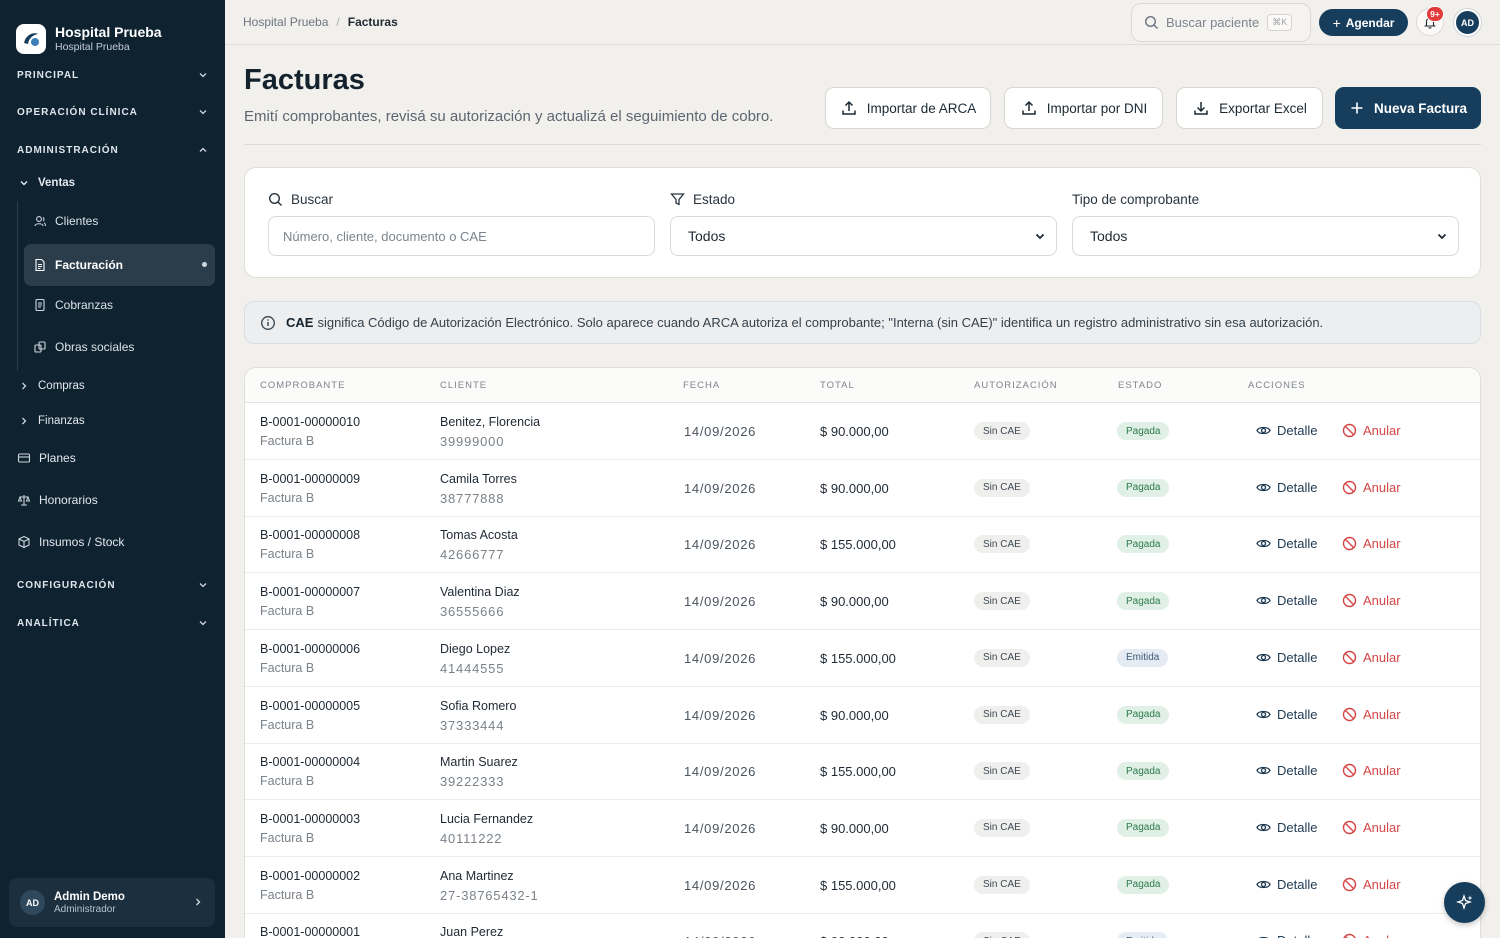 The height and width of the screenshot is (938, 1500). What do you see at coordinates (40, 221) in the screenshot?
I see `users-icon` at bounding box center [40, 221].